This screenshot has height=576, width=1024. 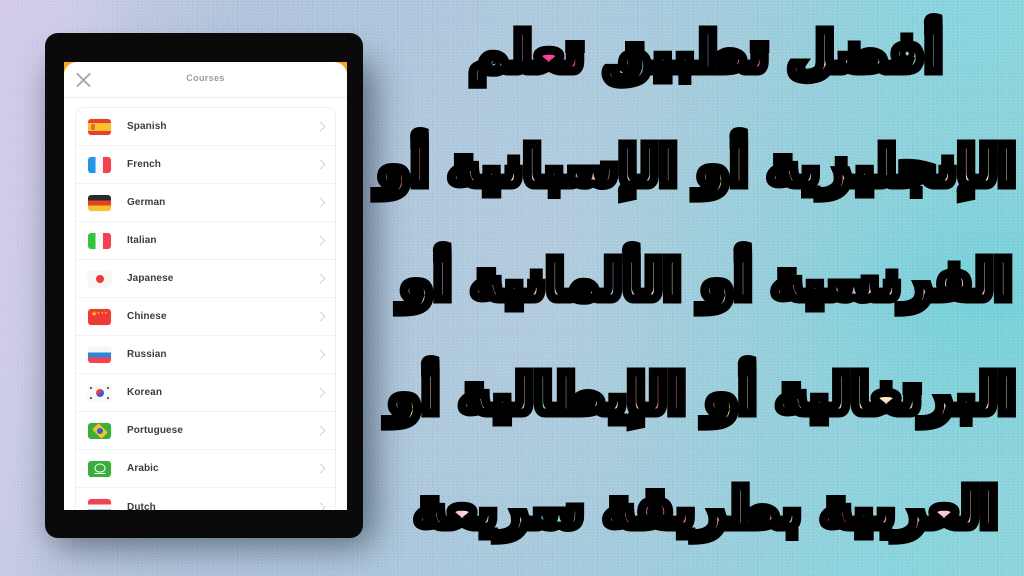 What do you see at coordinates (205, 317) in the screenshot?
I see `list-item: Chinese` at bounding box center [205, 317].